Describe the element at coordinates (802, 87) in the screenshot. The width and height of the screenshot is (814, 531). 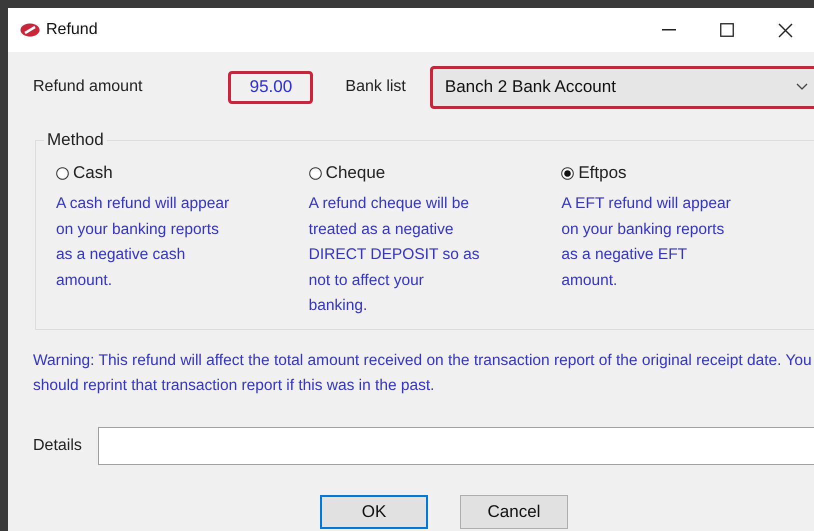
I see `caret-icon` at that location.